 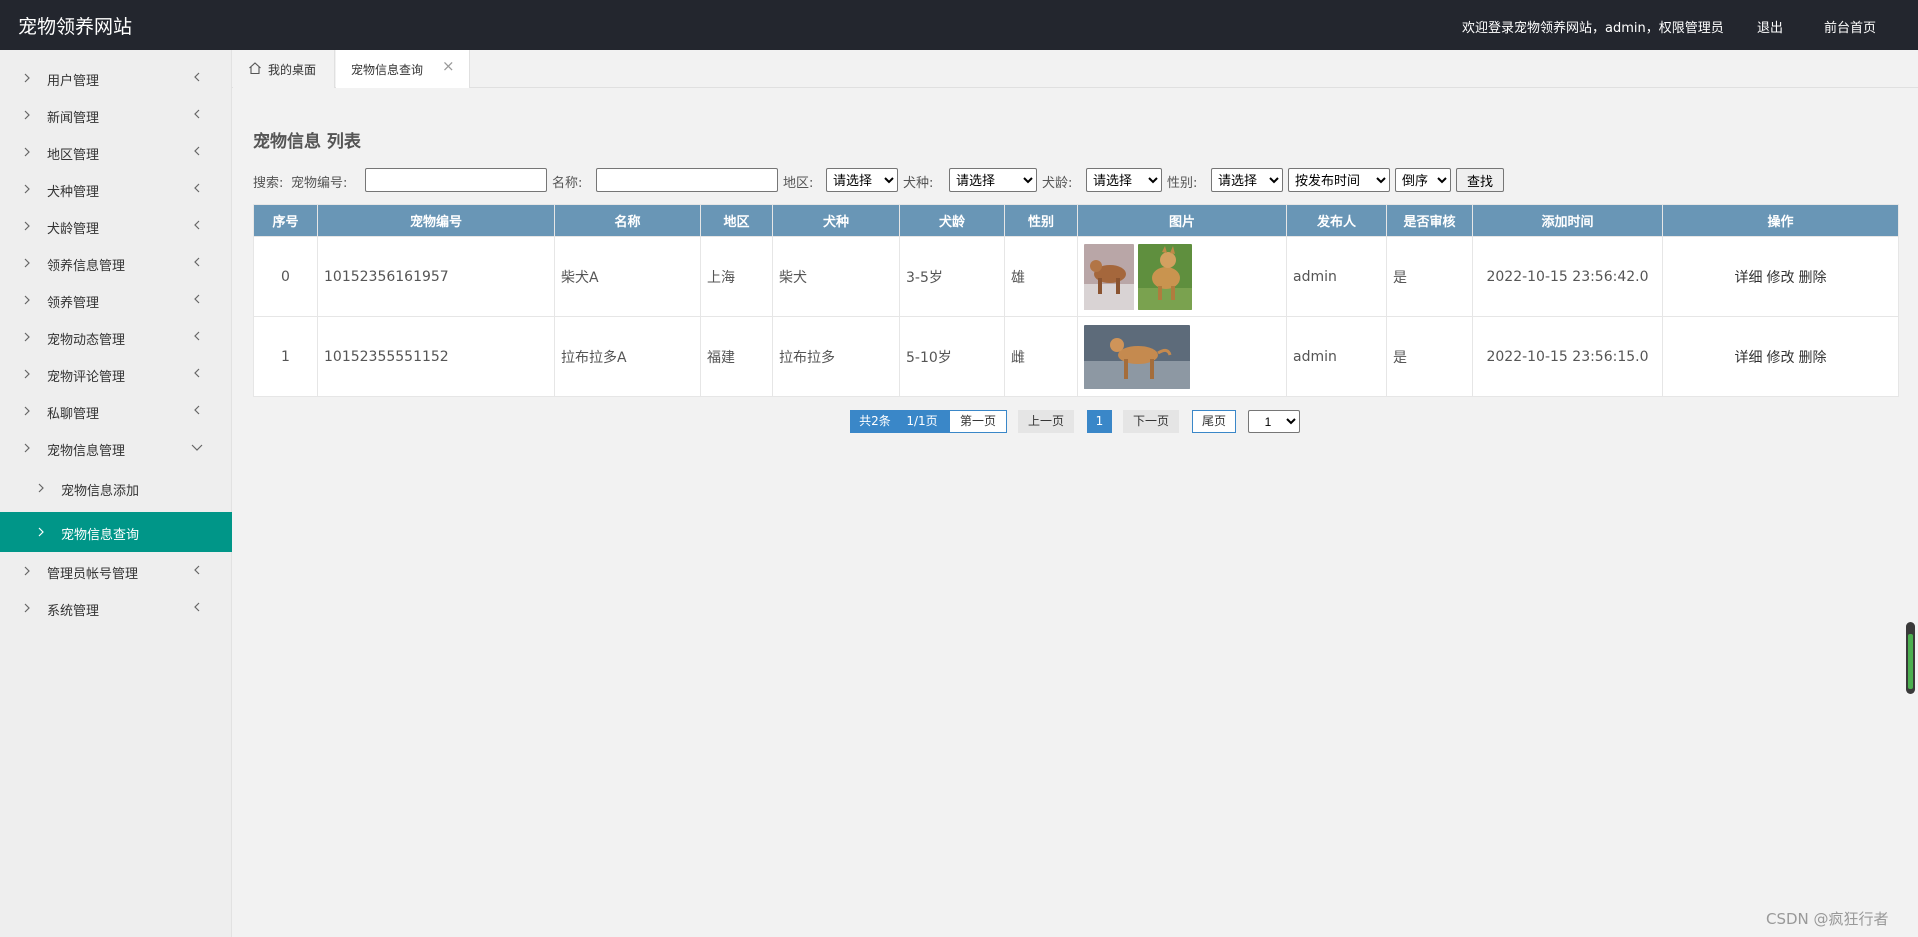 I want to click on current-page-button: 1, so click(x=1099, y=421).